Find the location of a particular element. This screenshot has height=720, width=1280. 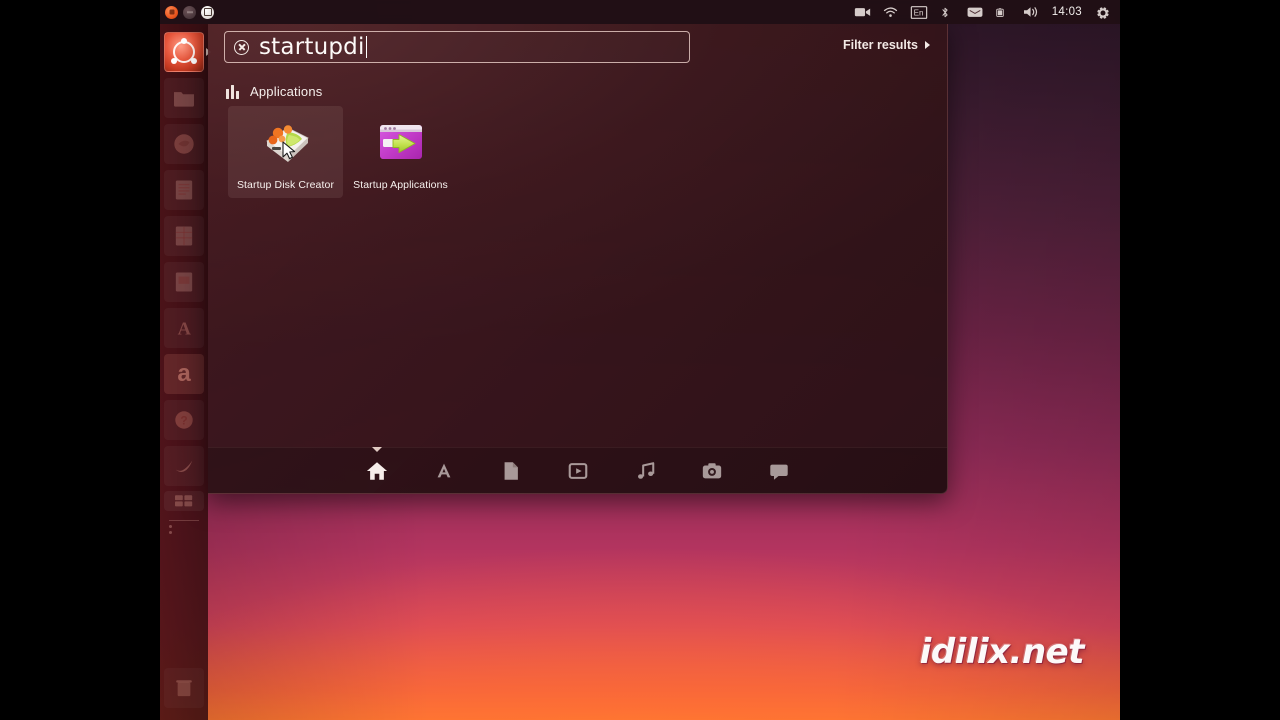

sidebar-item-workspace-switcher is located at coordinates (184, 501).